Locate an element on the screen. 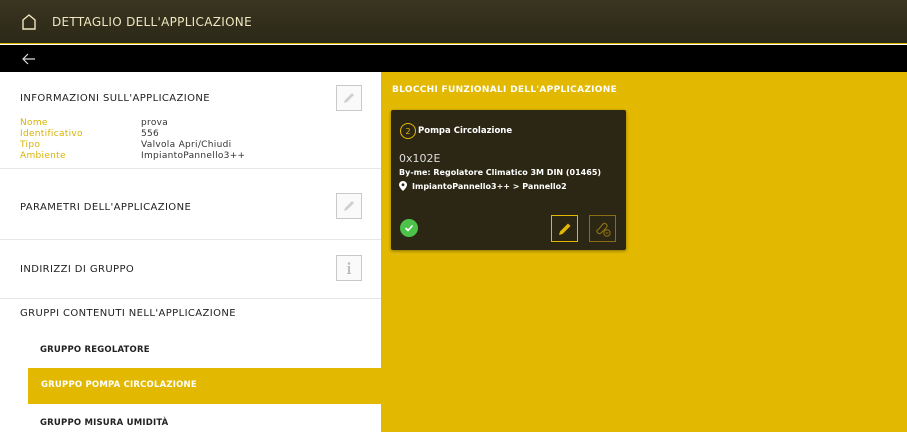 The width and height of the screenshot is (907, 432). info-value: ImpiantoPannello3++ is located at coordinates (193, 156).